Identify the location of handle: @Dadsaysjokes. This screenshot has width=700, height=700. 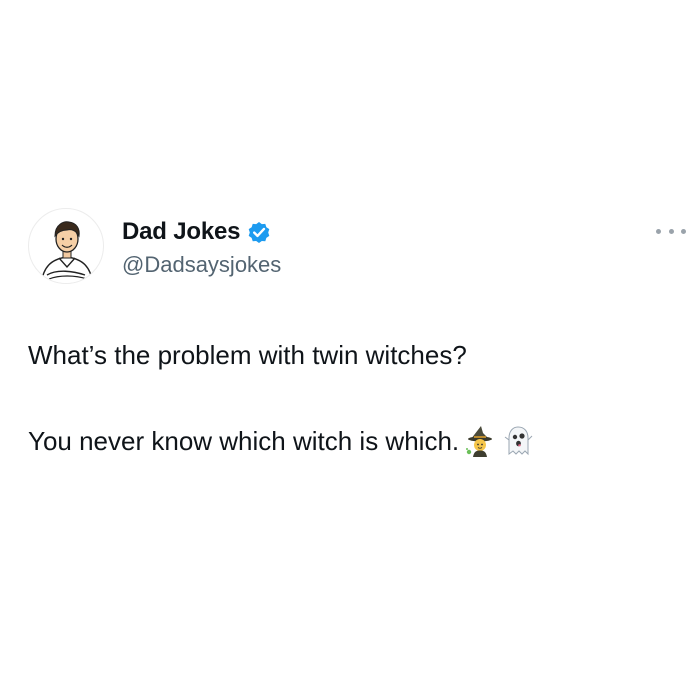
(201, 265).